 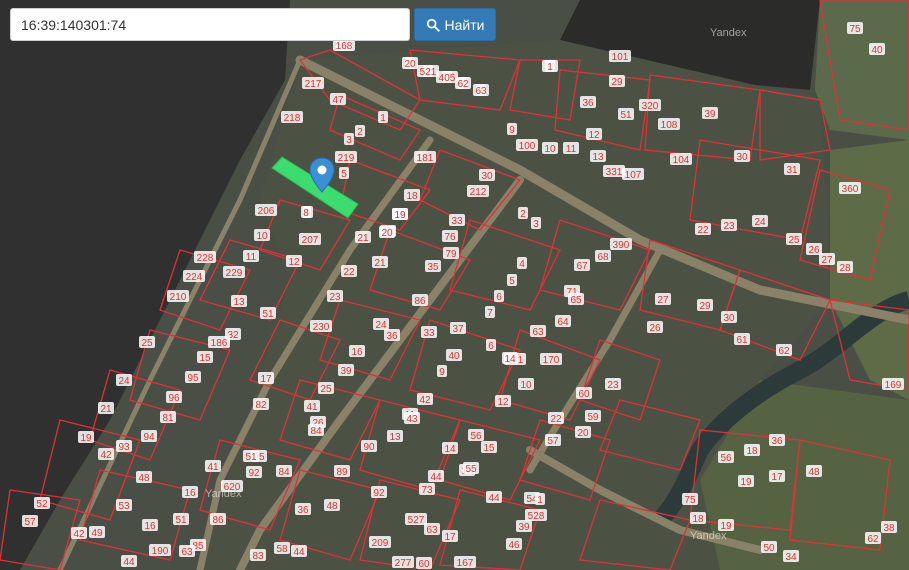 I want to click on parcel-label: 65, so click(x=576, y=300).